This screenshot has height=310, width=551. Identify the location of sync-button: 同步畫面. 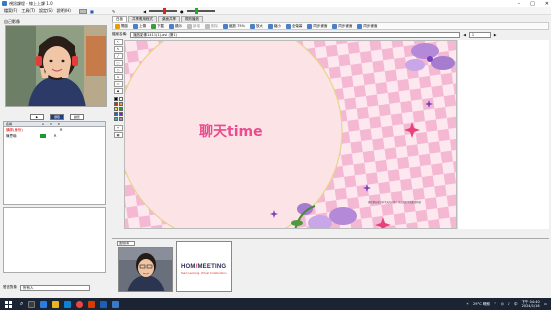
(317, 26).